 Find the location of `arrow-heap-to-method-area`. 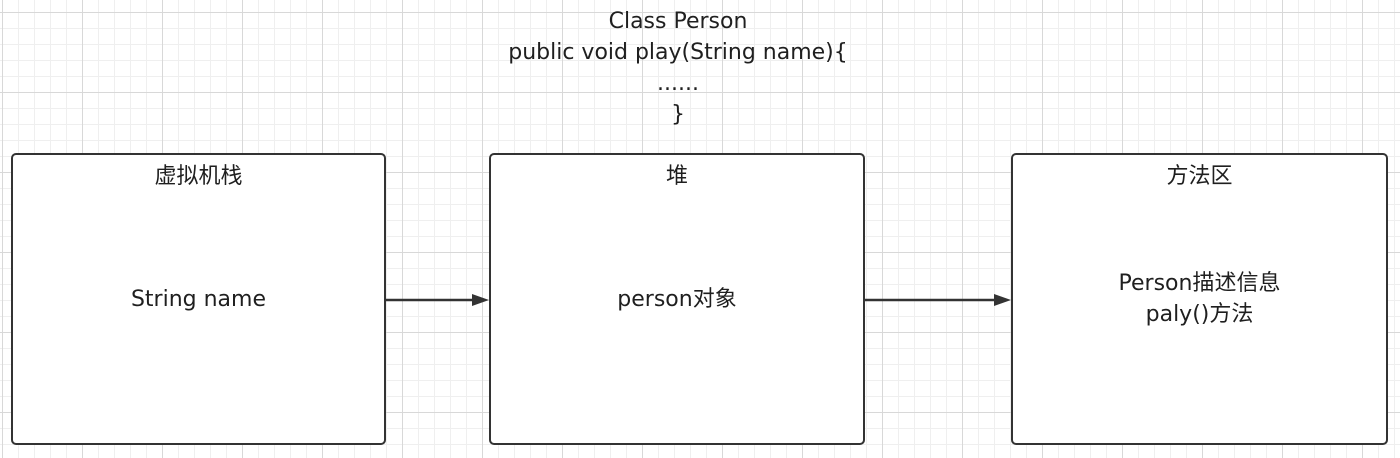

arrow-heap-to-method-area is located at coordinates (938, 300).